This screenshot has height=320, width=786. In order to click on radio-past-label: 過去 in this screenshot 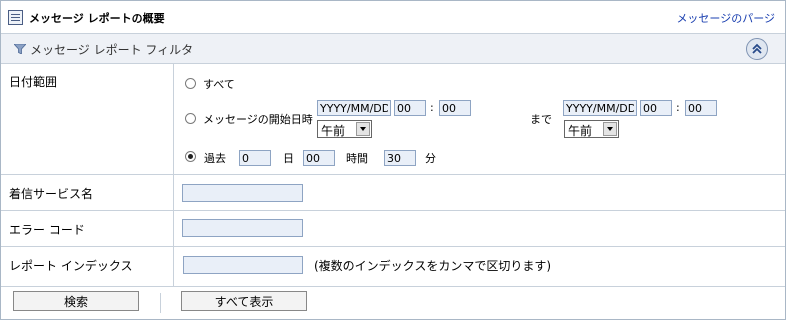, I will do `click(215, 158)`.